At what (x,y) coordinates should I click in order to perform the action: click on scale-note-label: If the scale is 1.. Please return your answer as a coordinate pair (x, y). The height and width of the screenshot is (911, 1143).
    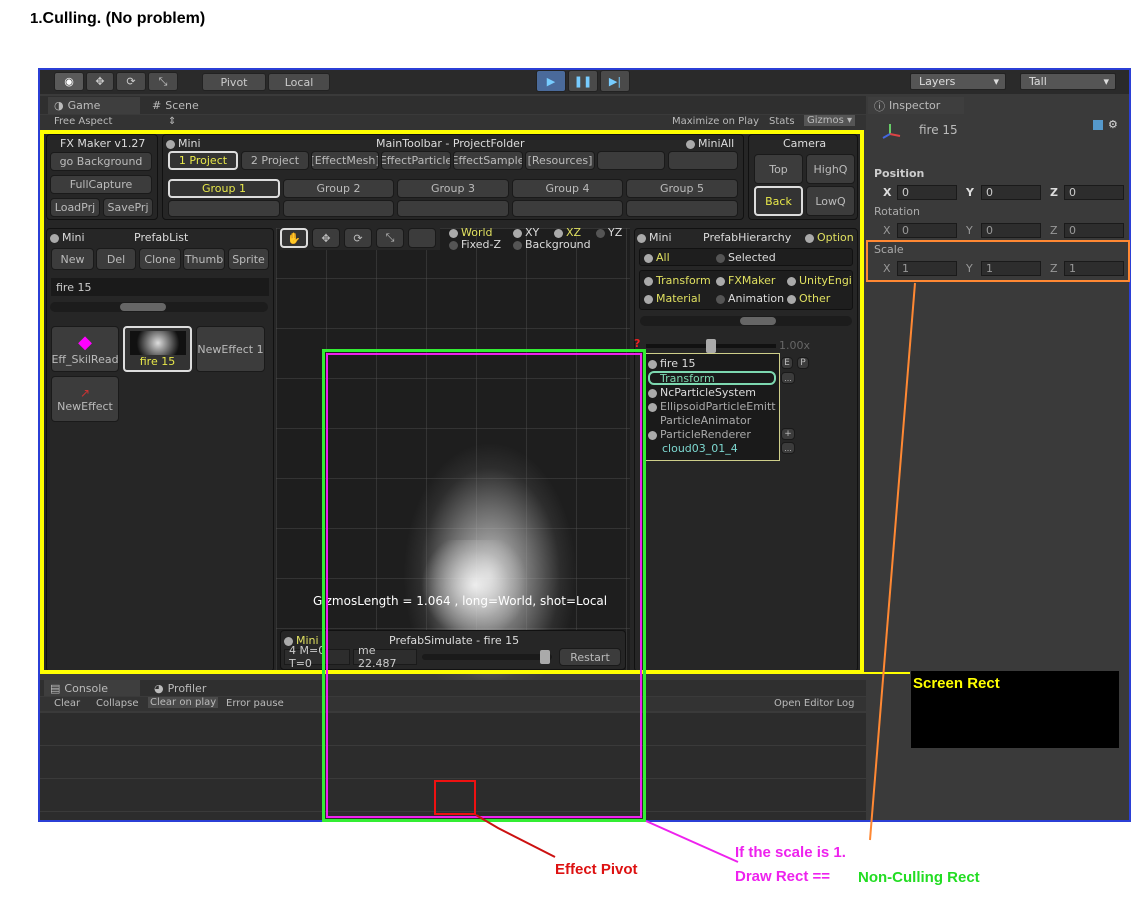
    Looking at the image, I should click on (790, 852).